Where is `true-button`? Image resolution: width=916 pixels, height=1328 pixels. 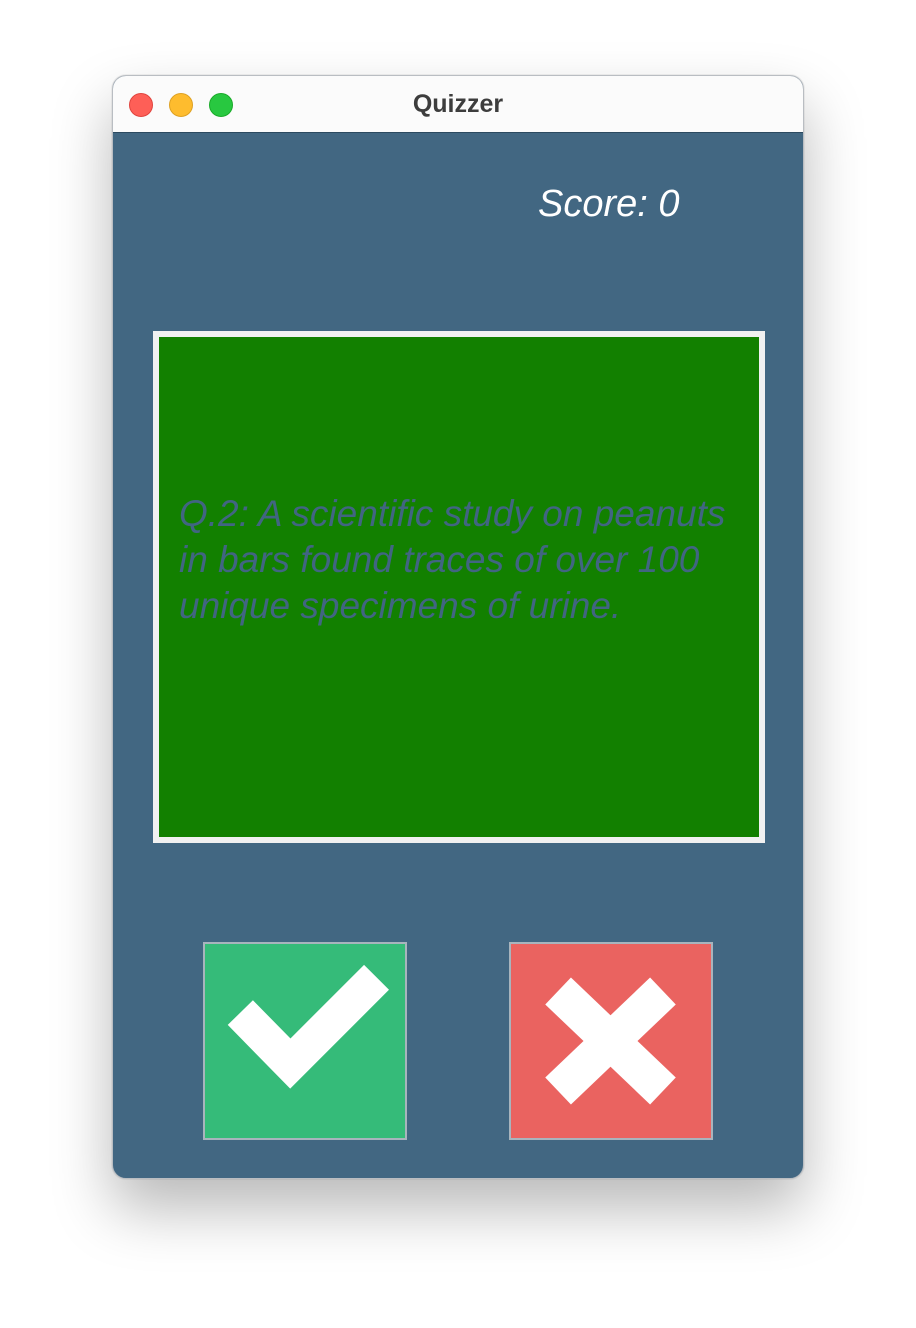 true-button is located at coordinates (305, 1041).